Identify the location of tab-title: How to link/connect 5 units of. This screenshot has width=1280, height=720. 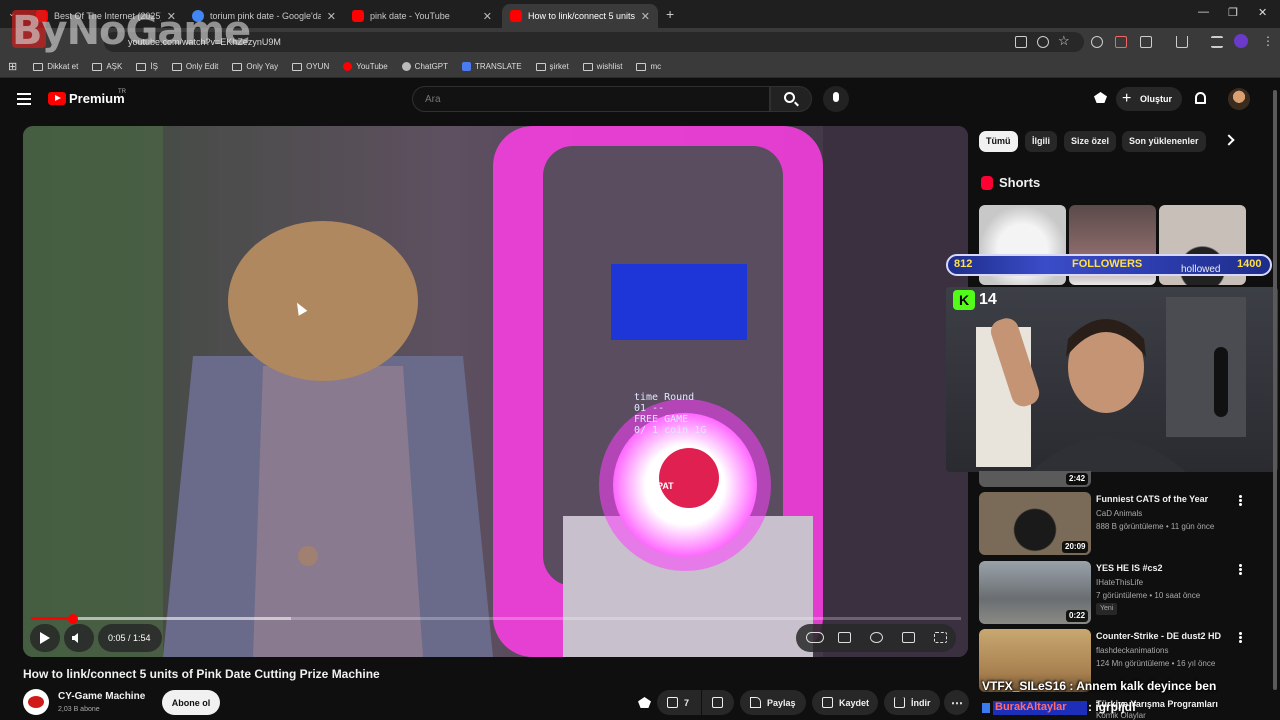
(581, 16).